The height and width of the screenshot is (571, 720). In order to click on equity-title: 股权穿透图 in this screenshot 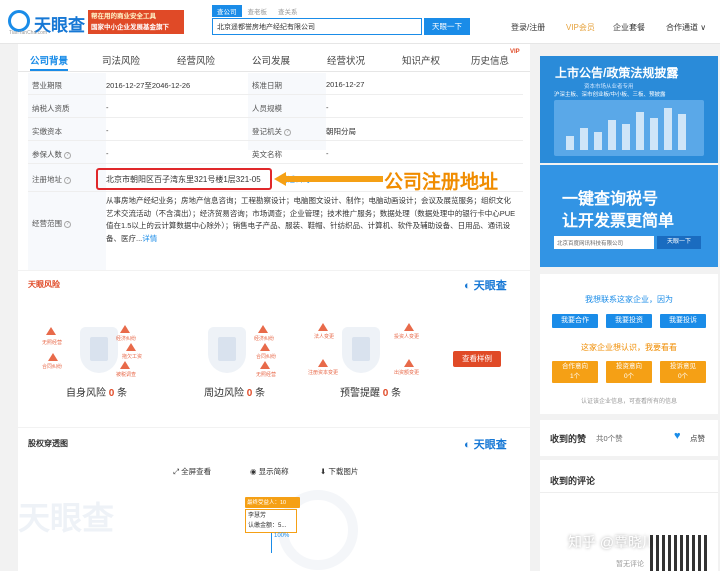, I will do `click(48, 443)`.